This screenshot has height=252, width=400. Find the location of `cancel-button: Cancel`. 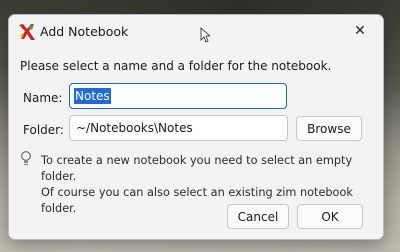

cancel-button: Cancel is located at coordinates (258, 216).